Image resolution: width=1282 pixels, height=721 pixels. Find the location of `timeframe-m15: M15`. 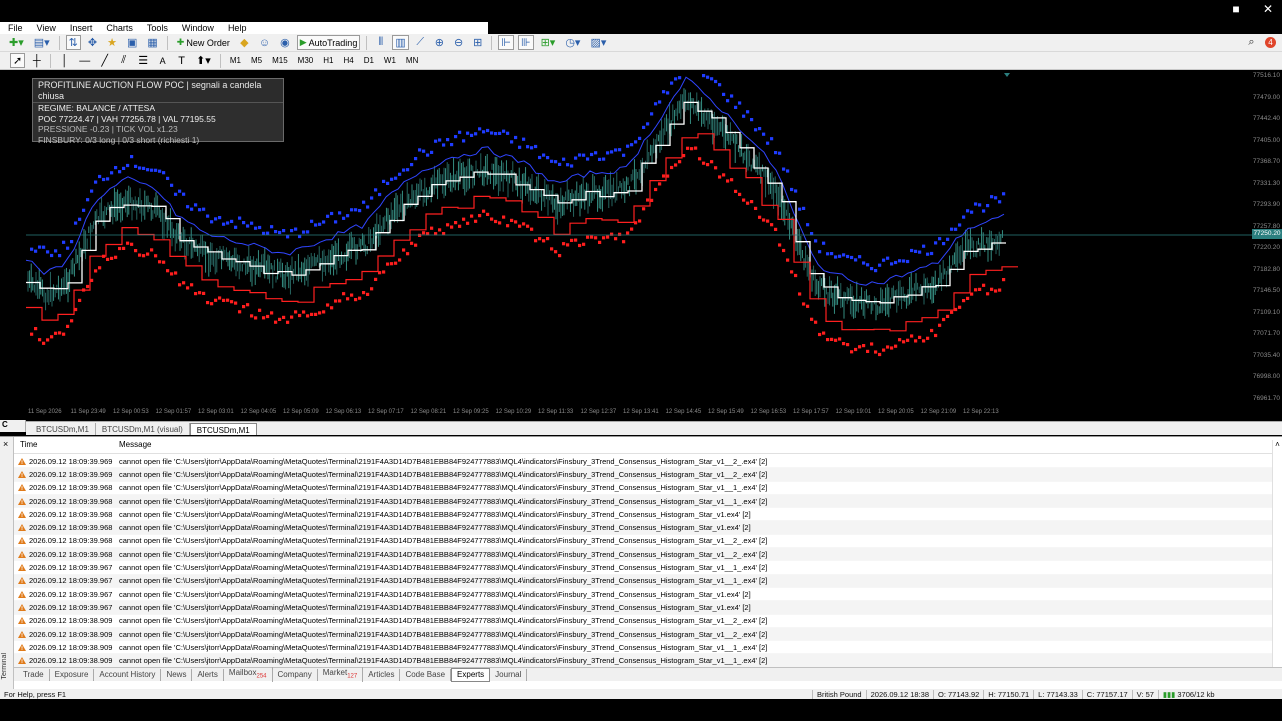

timeframe-m15: M15 is located at coordinates (280, 60).